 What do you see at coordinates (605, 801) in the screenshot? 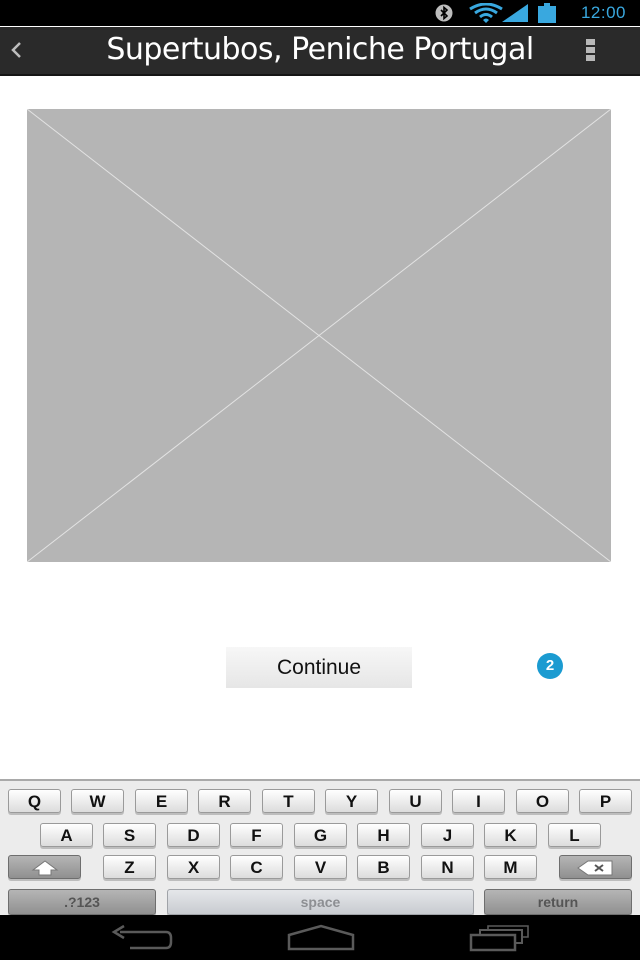
I see `key-p: P` at bounding box center [605, 801].